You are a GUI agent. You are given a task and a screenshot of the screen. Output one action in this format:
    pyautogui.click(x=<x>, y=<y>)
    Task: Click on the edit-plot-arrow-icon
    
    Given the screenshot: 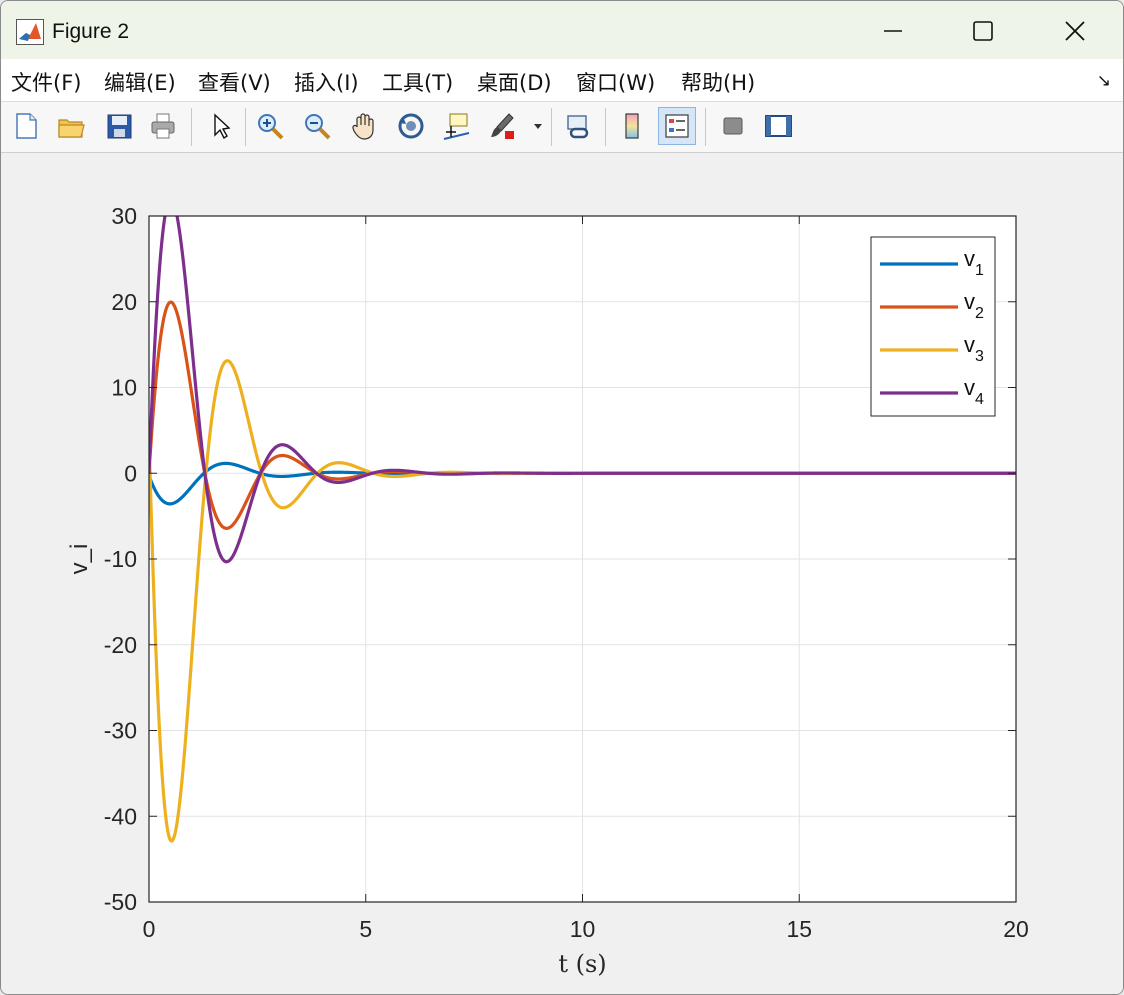 What is the action you would take?
    pyautogui.click(x=222, y=126)
    